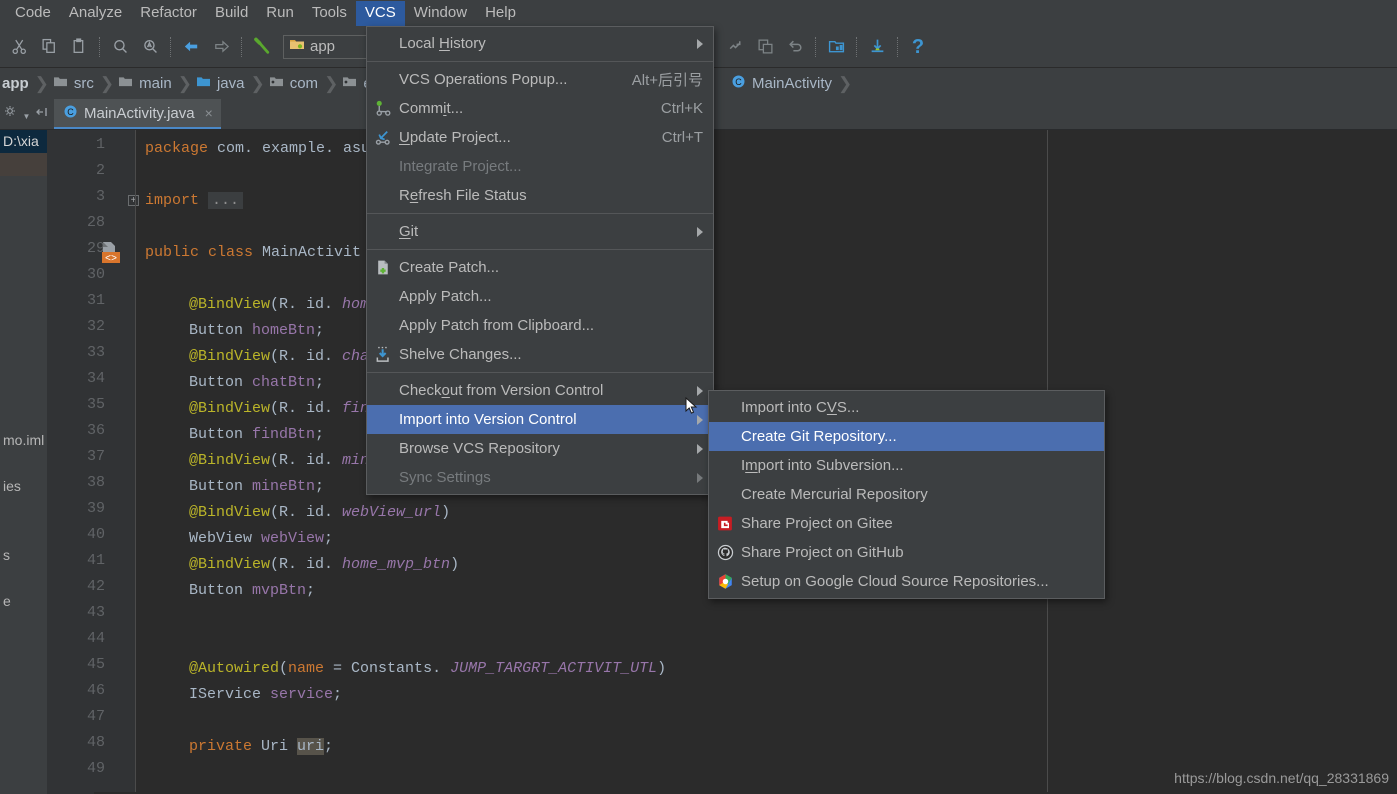  What do you see at coordinates (191, 47) in the screenshot?
I see `back-icon` at bounding box center [191, 47].